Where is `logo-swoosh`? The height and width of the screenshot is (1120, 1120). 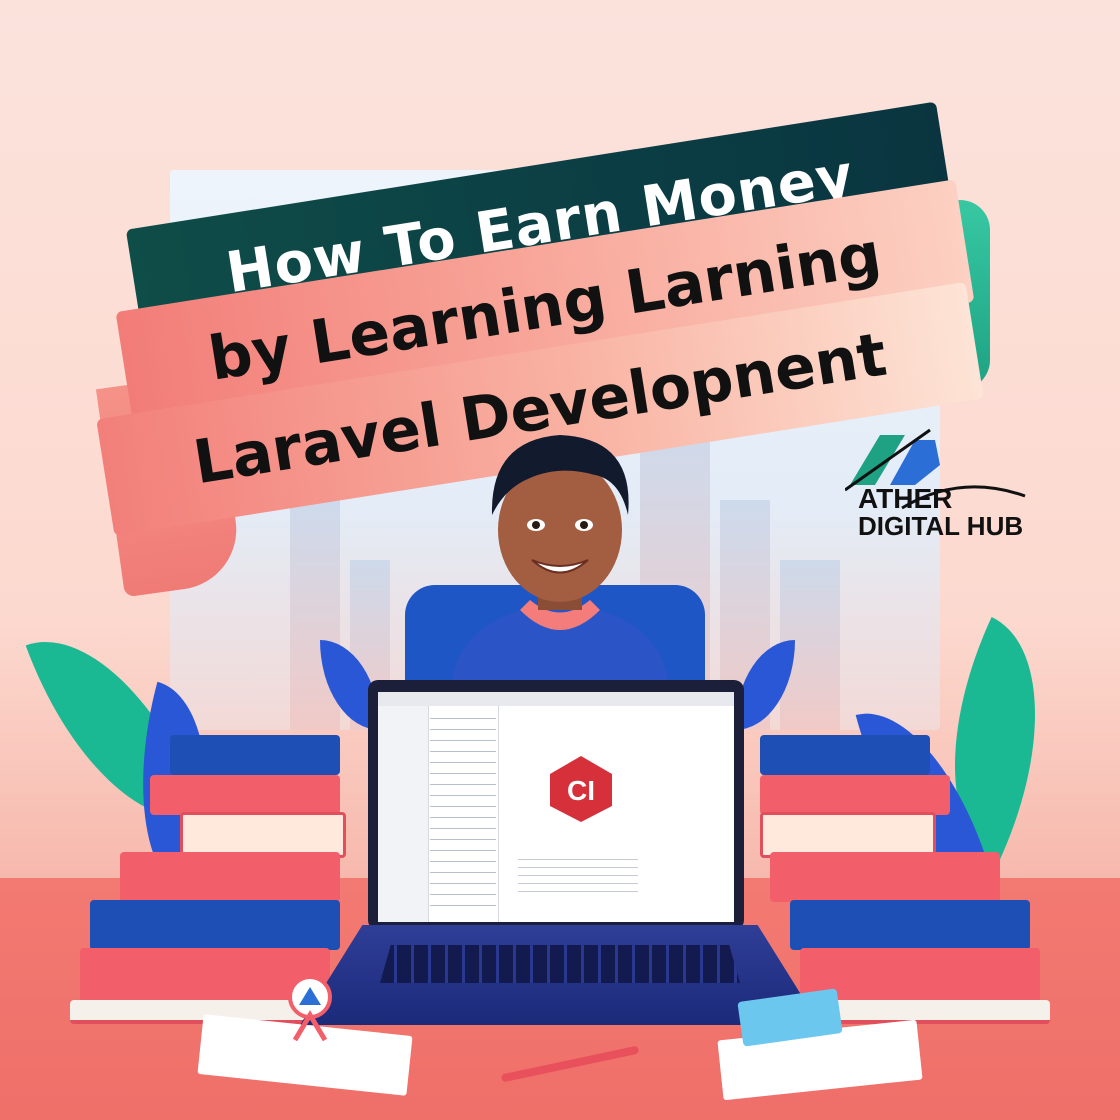 logo-swoosh is located at coordinates (963, 497).